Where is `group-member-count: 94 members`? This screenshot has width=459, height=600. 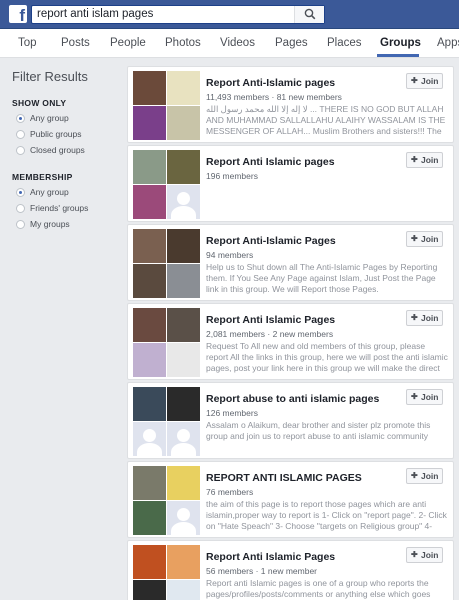
group-member-count: 94 members is located at coordinates (230, 255).